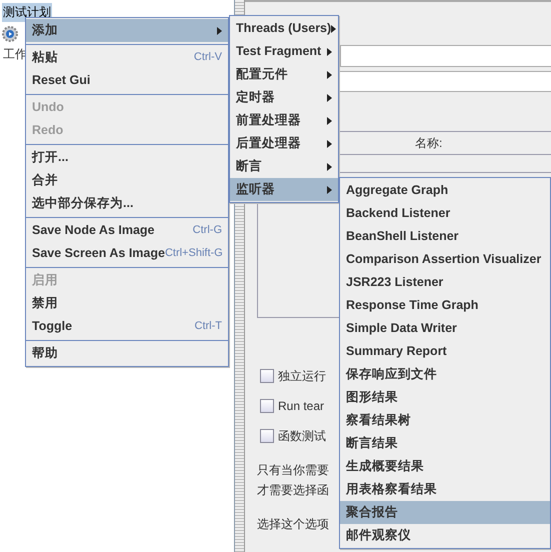 This screenshot has width=551, height=552. What do you see at coordinates (445, 397) in the screenshot?
I see `menu-item: 图形结果` at bounding box center [445, 397].